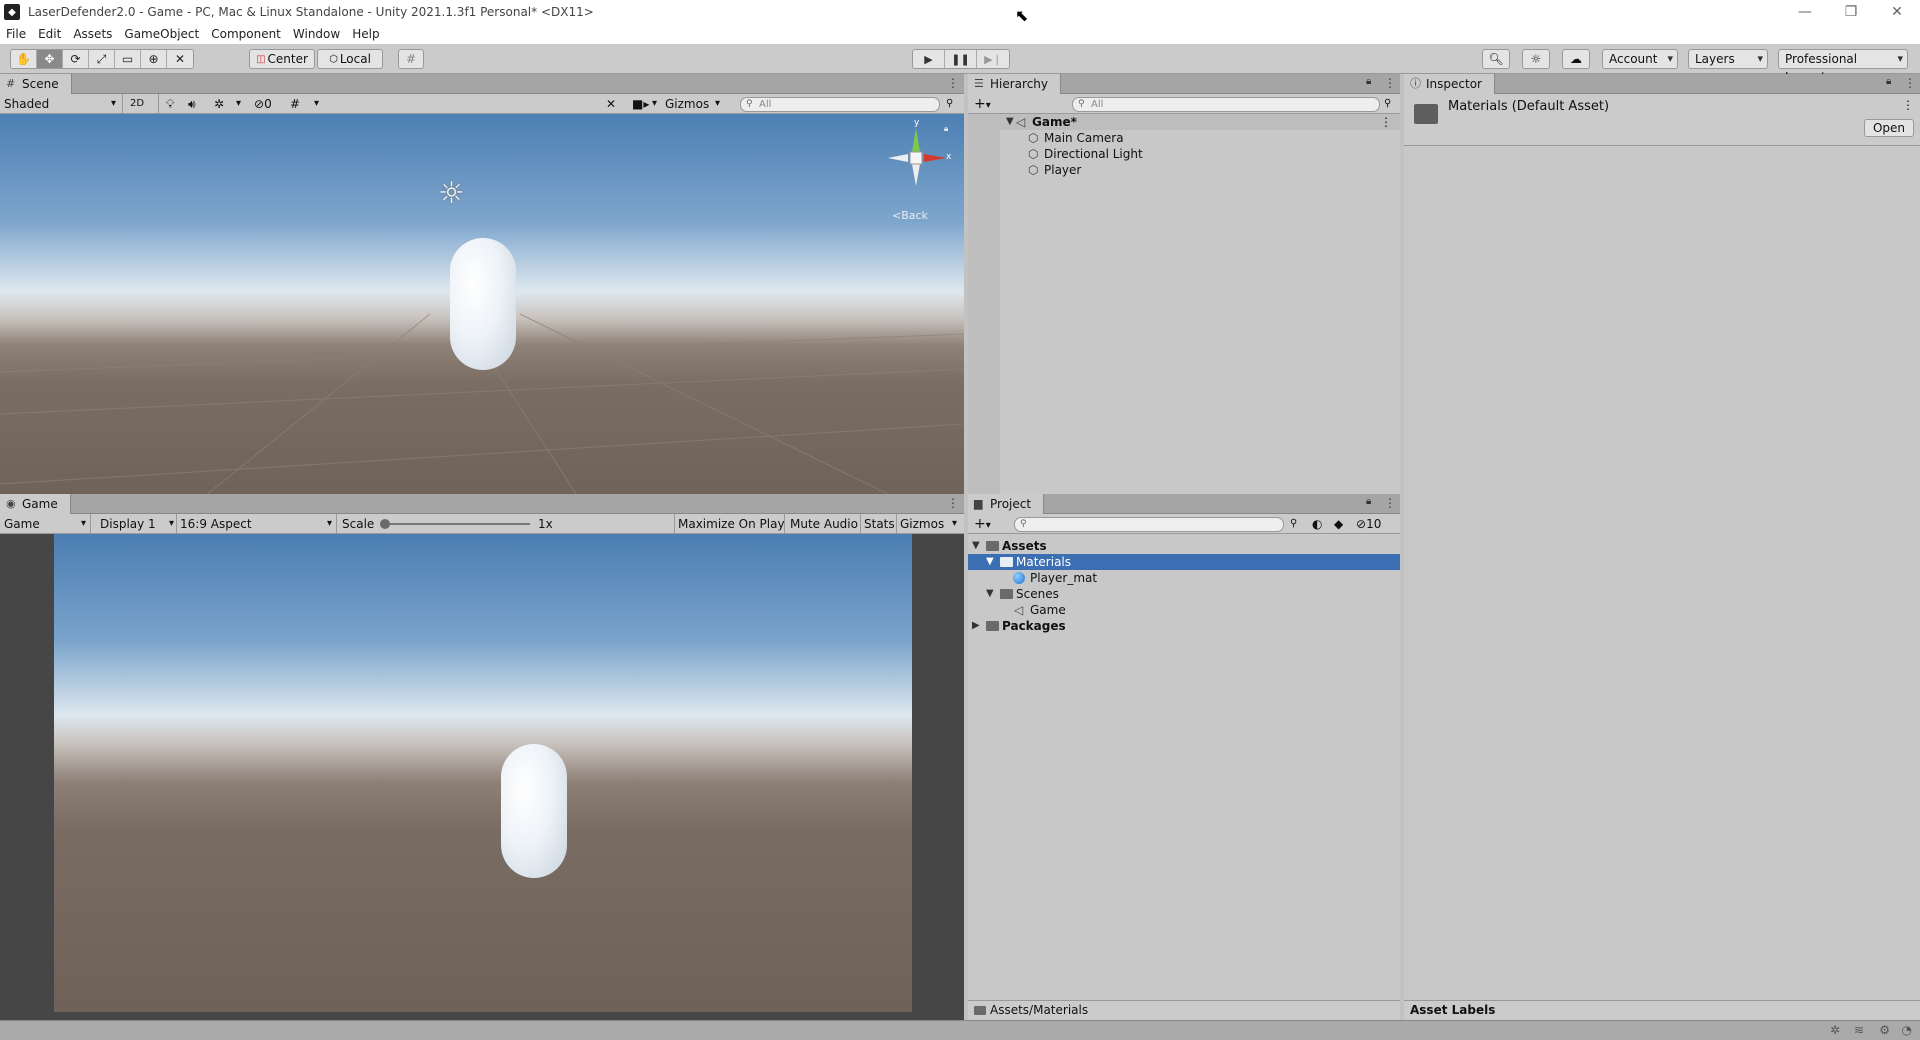 The height and width of the screenshot is (1040, 1920). Describe the element at coordinates (154, 59) in the screenshot. I see `transform-tool-icon: ⊕` at that location.